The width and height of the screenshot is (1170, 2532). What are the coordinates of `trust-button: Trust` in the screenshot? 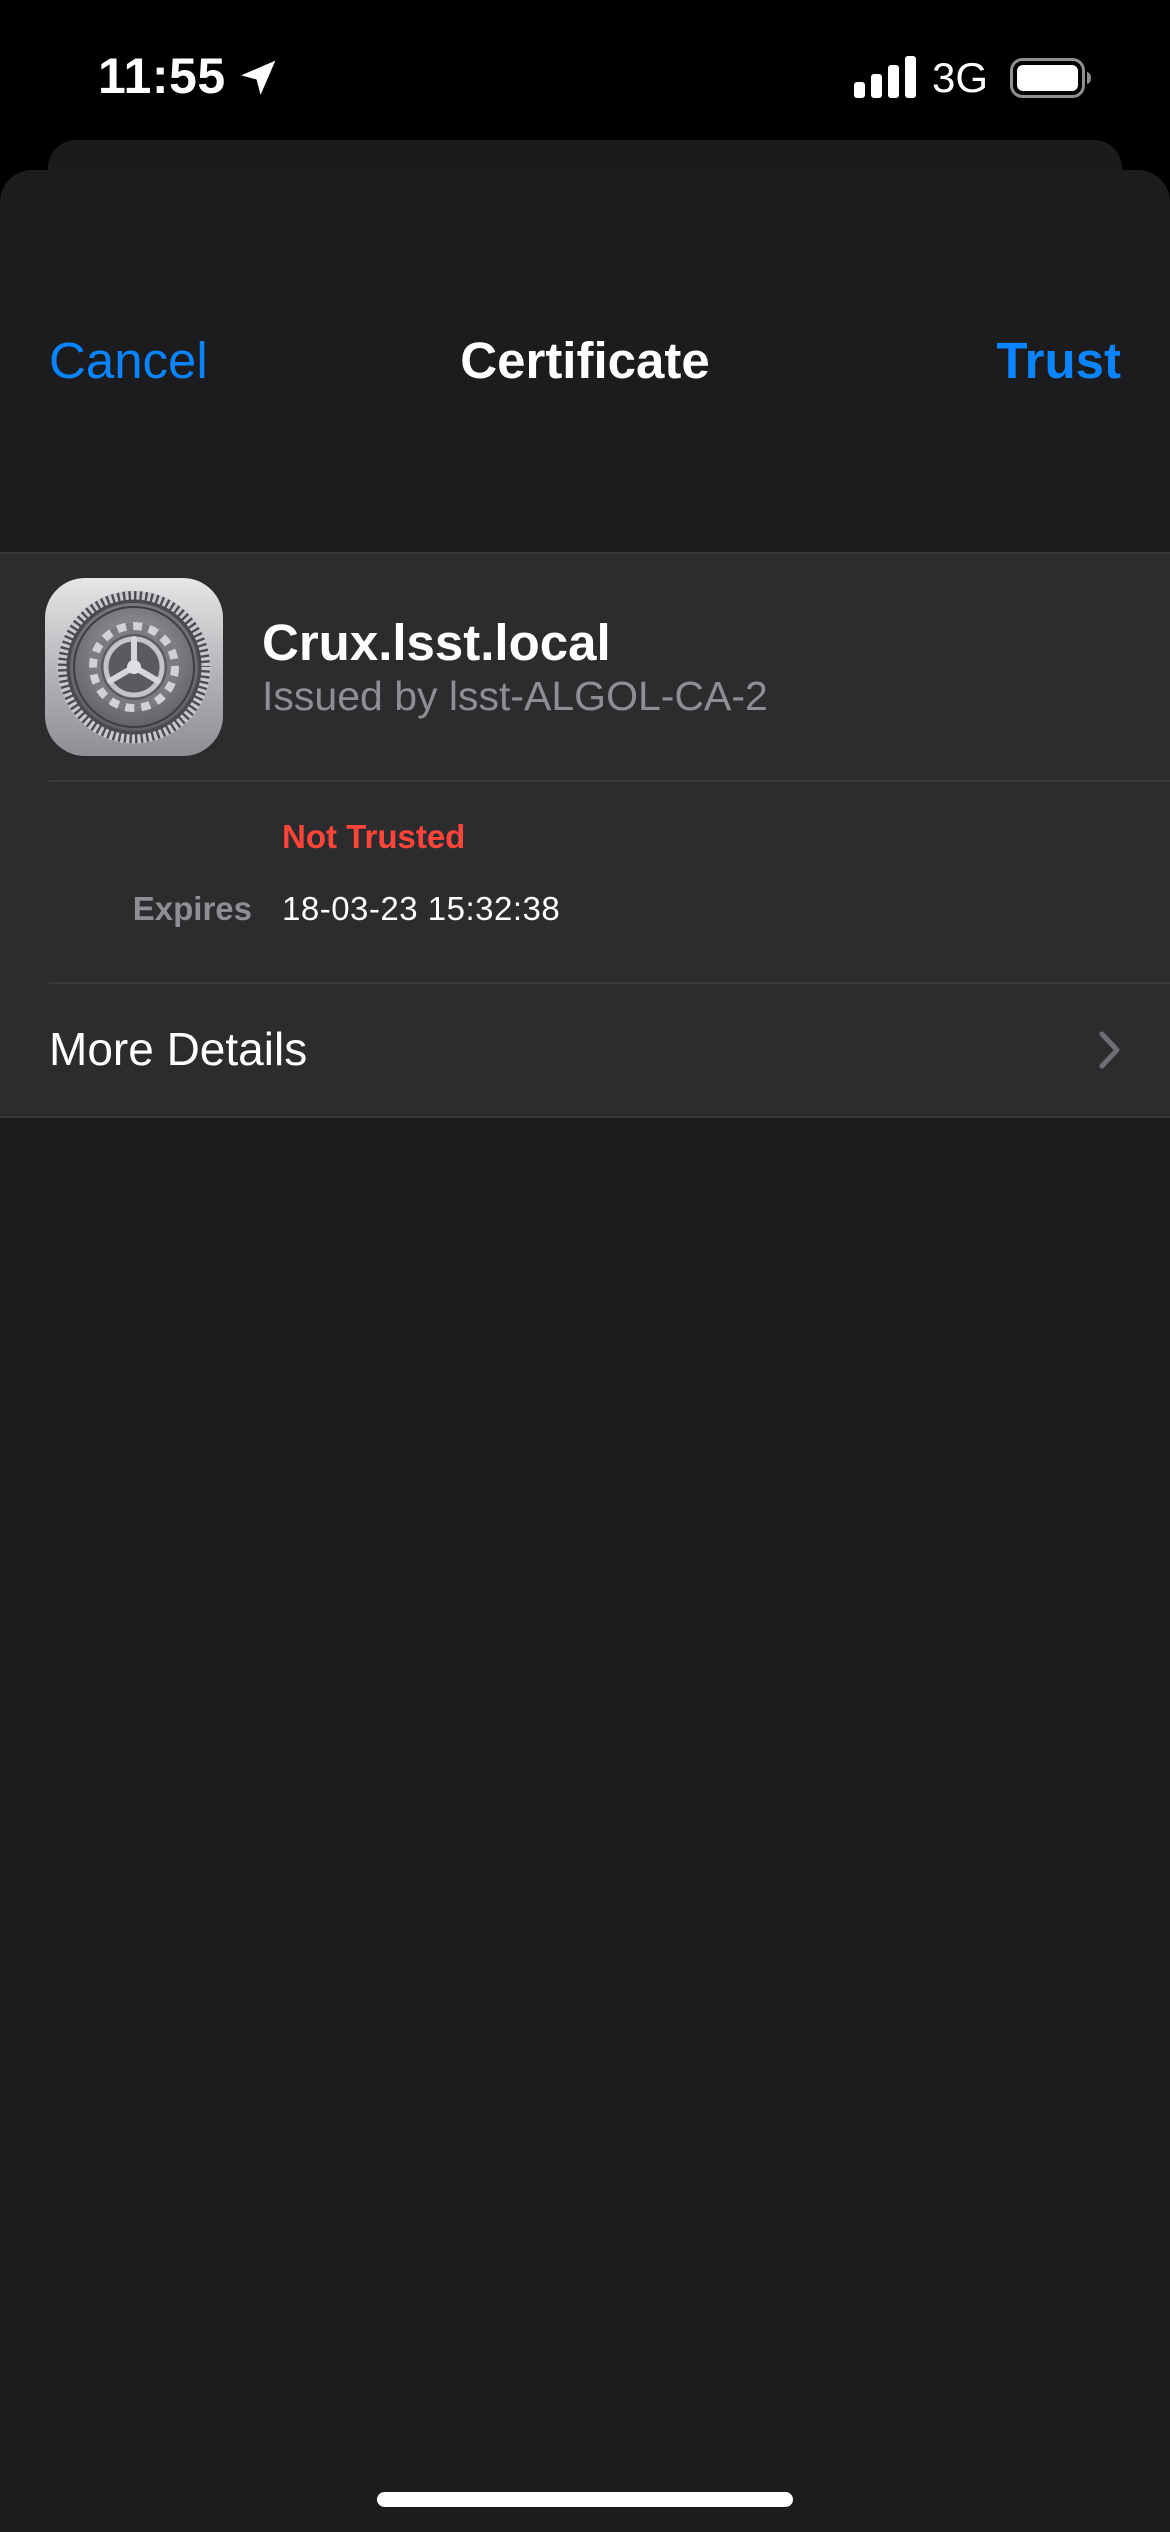 It's located at (1058, 361).